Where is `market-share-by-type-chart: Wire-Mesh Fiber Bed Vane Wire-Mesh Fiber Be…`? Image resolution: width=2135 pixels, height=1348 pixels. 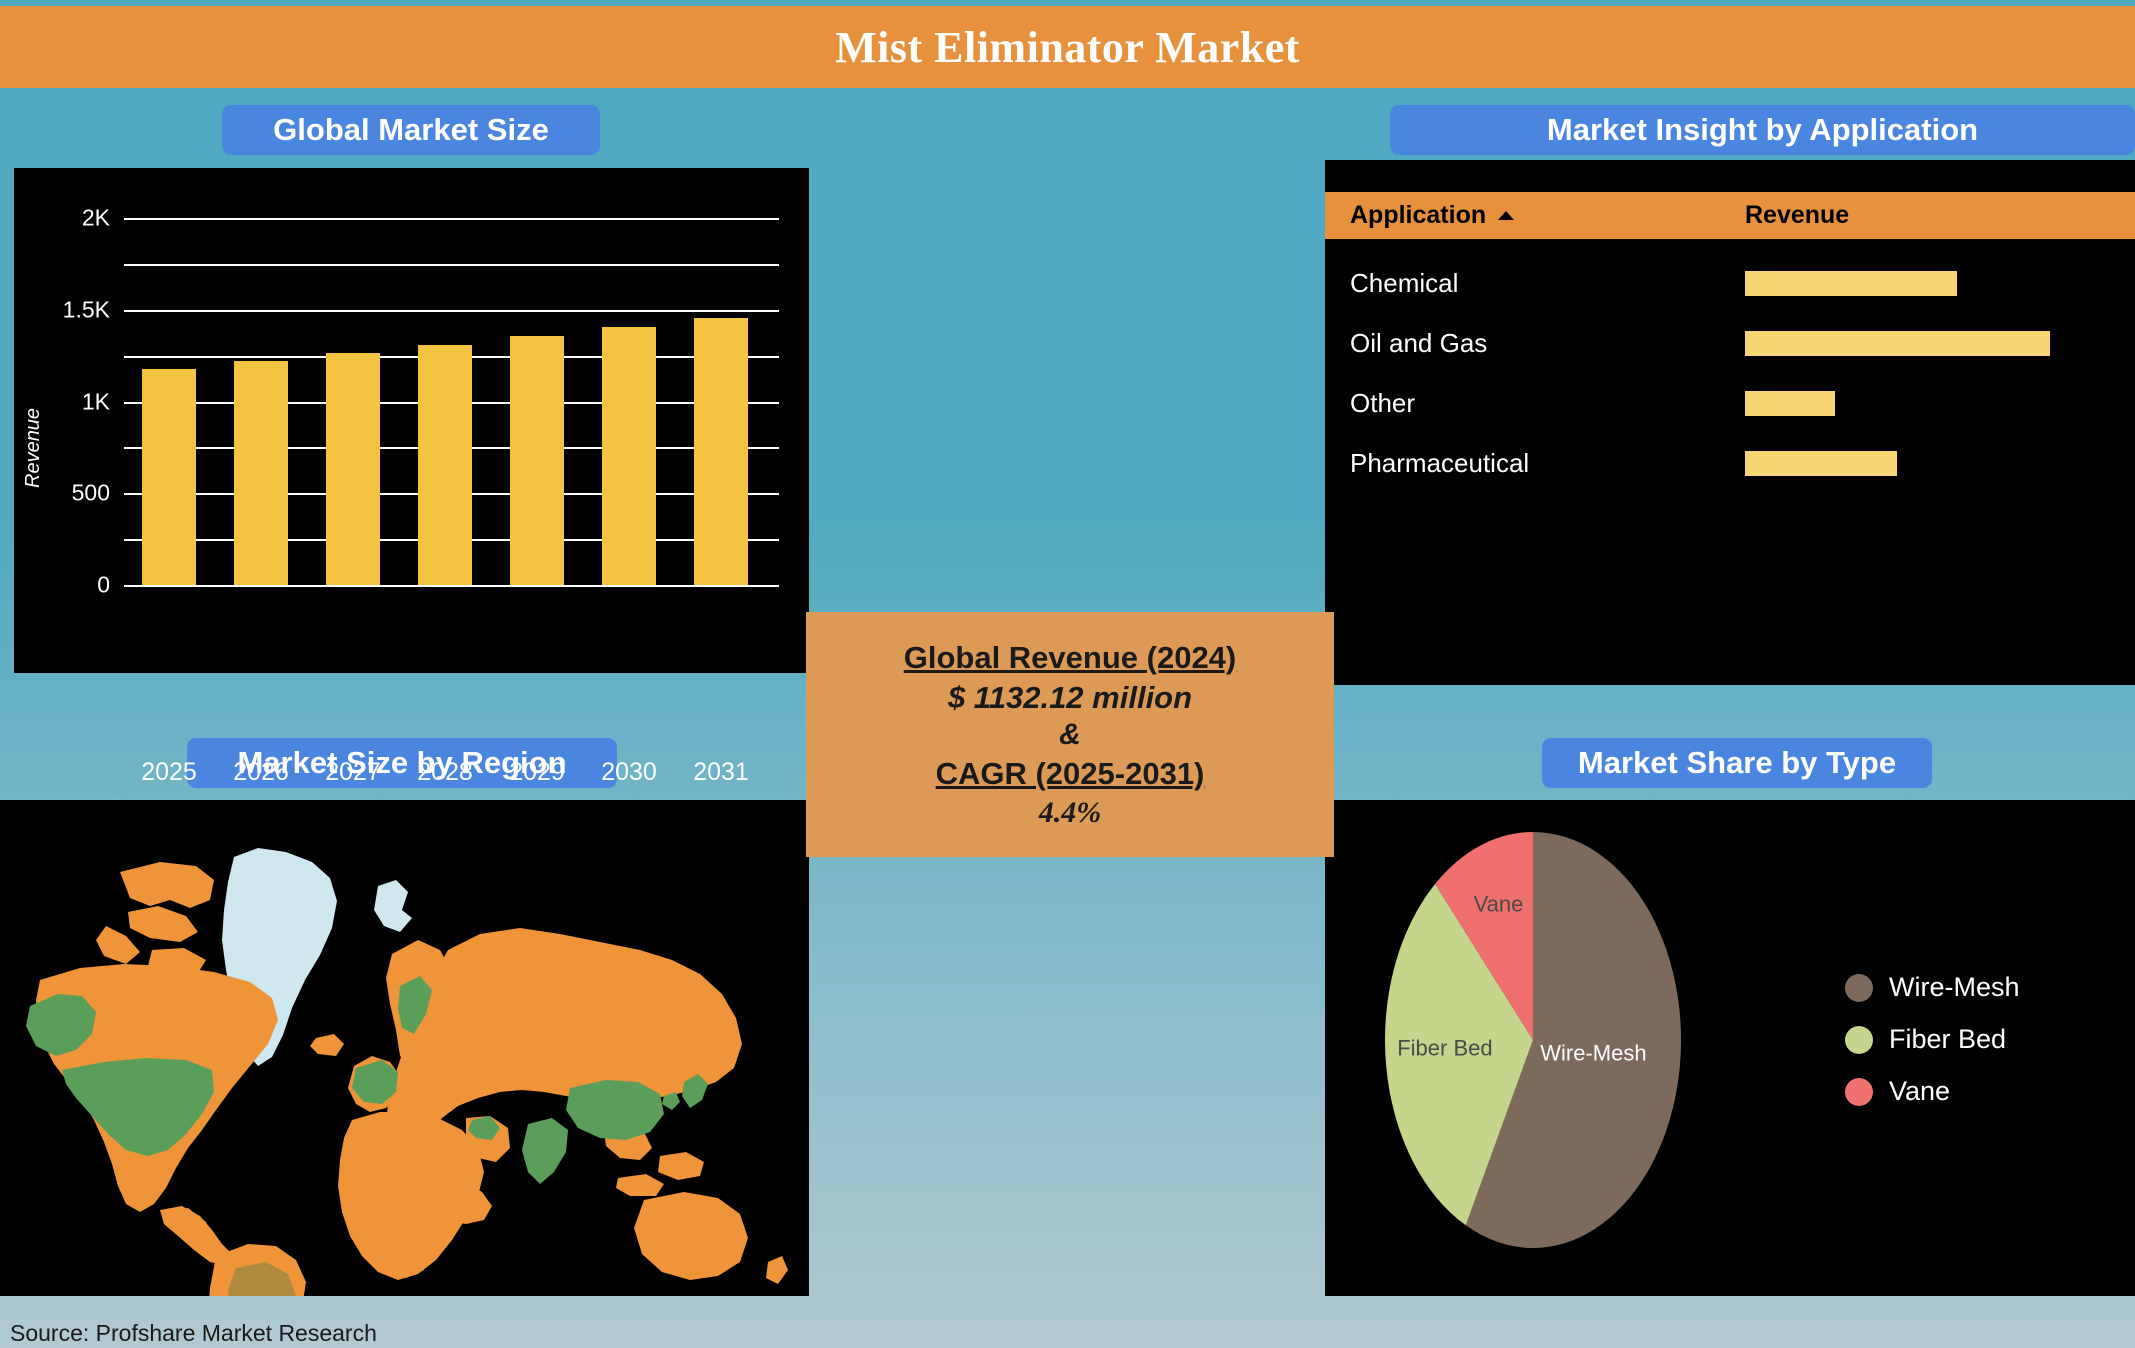
market-share-by-type-chart: Wire-Mesh Fiber Bed Vane Wire-Mesh Fiber Be… is located at coordinates (1730, 1048).